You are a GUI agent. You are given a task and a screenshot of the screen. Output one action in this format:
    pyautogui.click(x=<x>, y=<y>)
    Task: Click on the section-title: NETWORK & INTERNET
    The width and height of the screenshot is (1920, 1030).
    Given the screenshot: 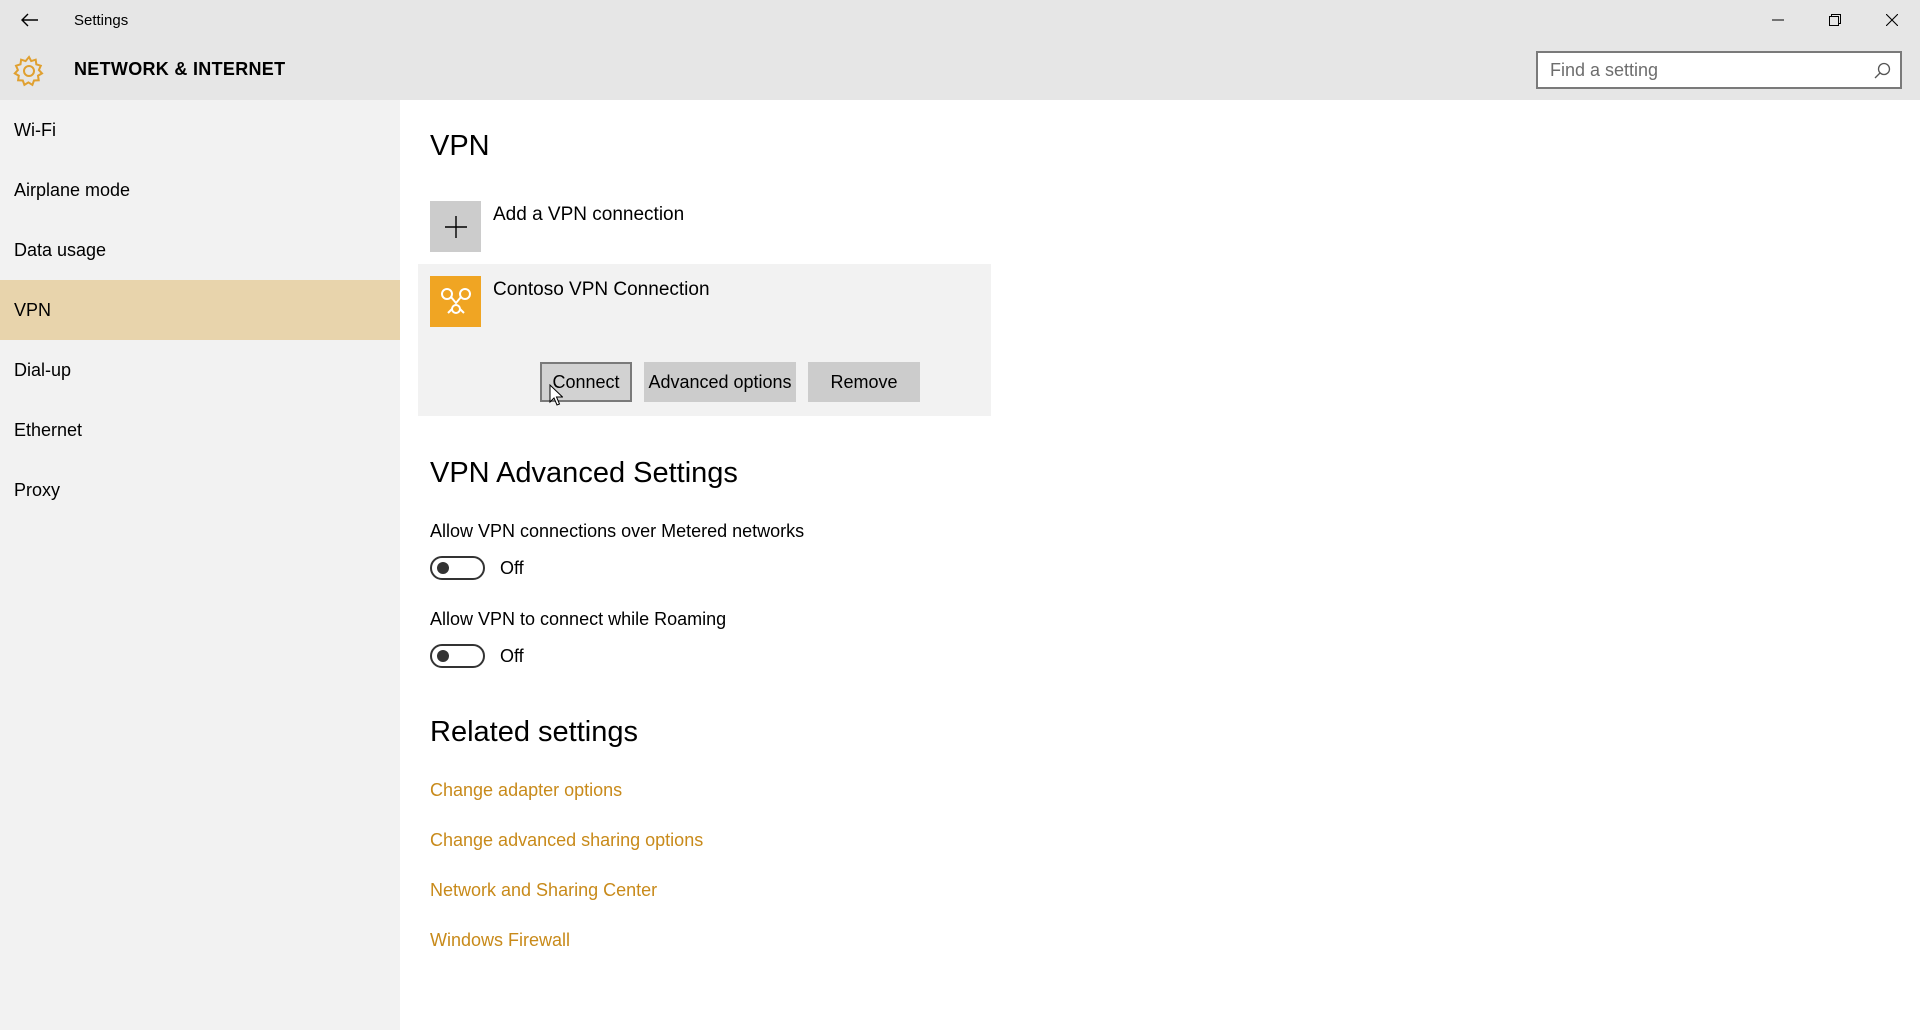 What is the action you would take?
    pyautogui.click(x=180, y=69)
    